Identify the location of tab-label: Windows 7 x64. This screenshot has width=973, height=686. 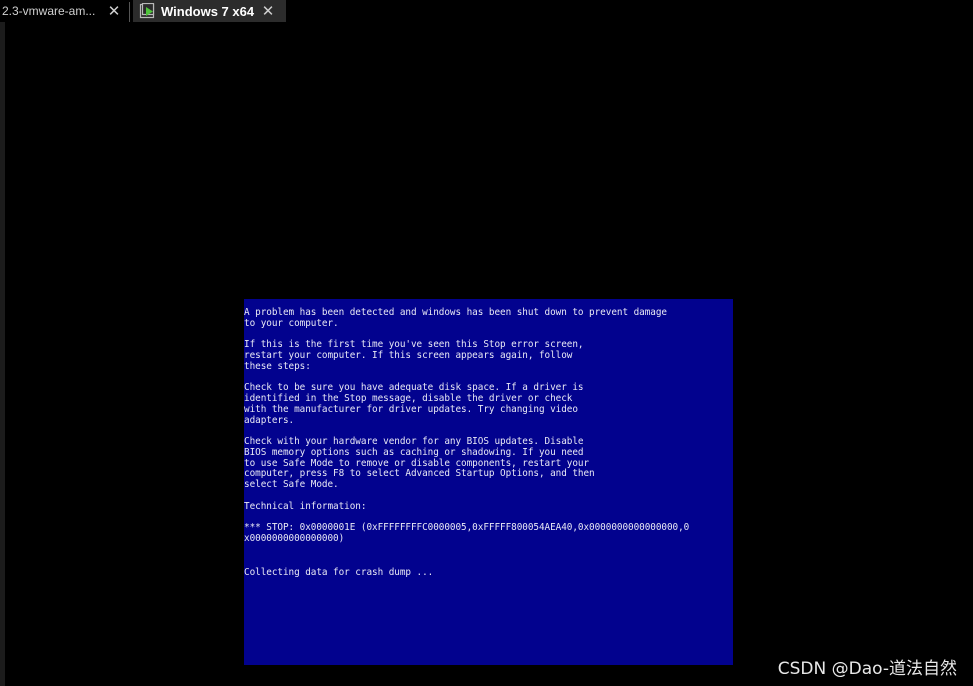
(208, 11).